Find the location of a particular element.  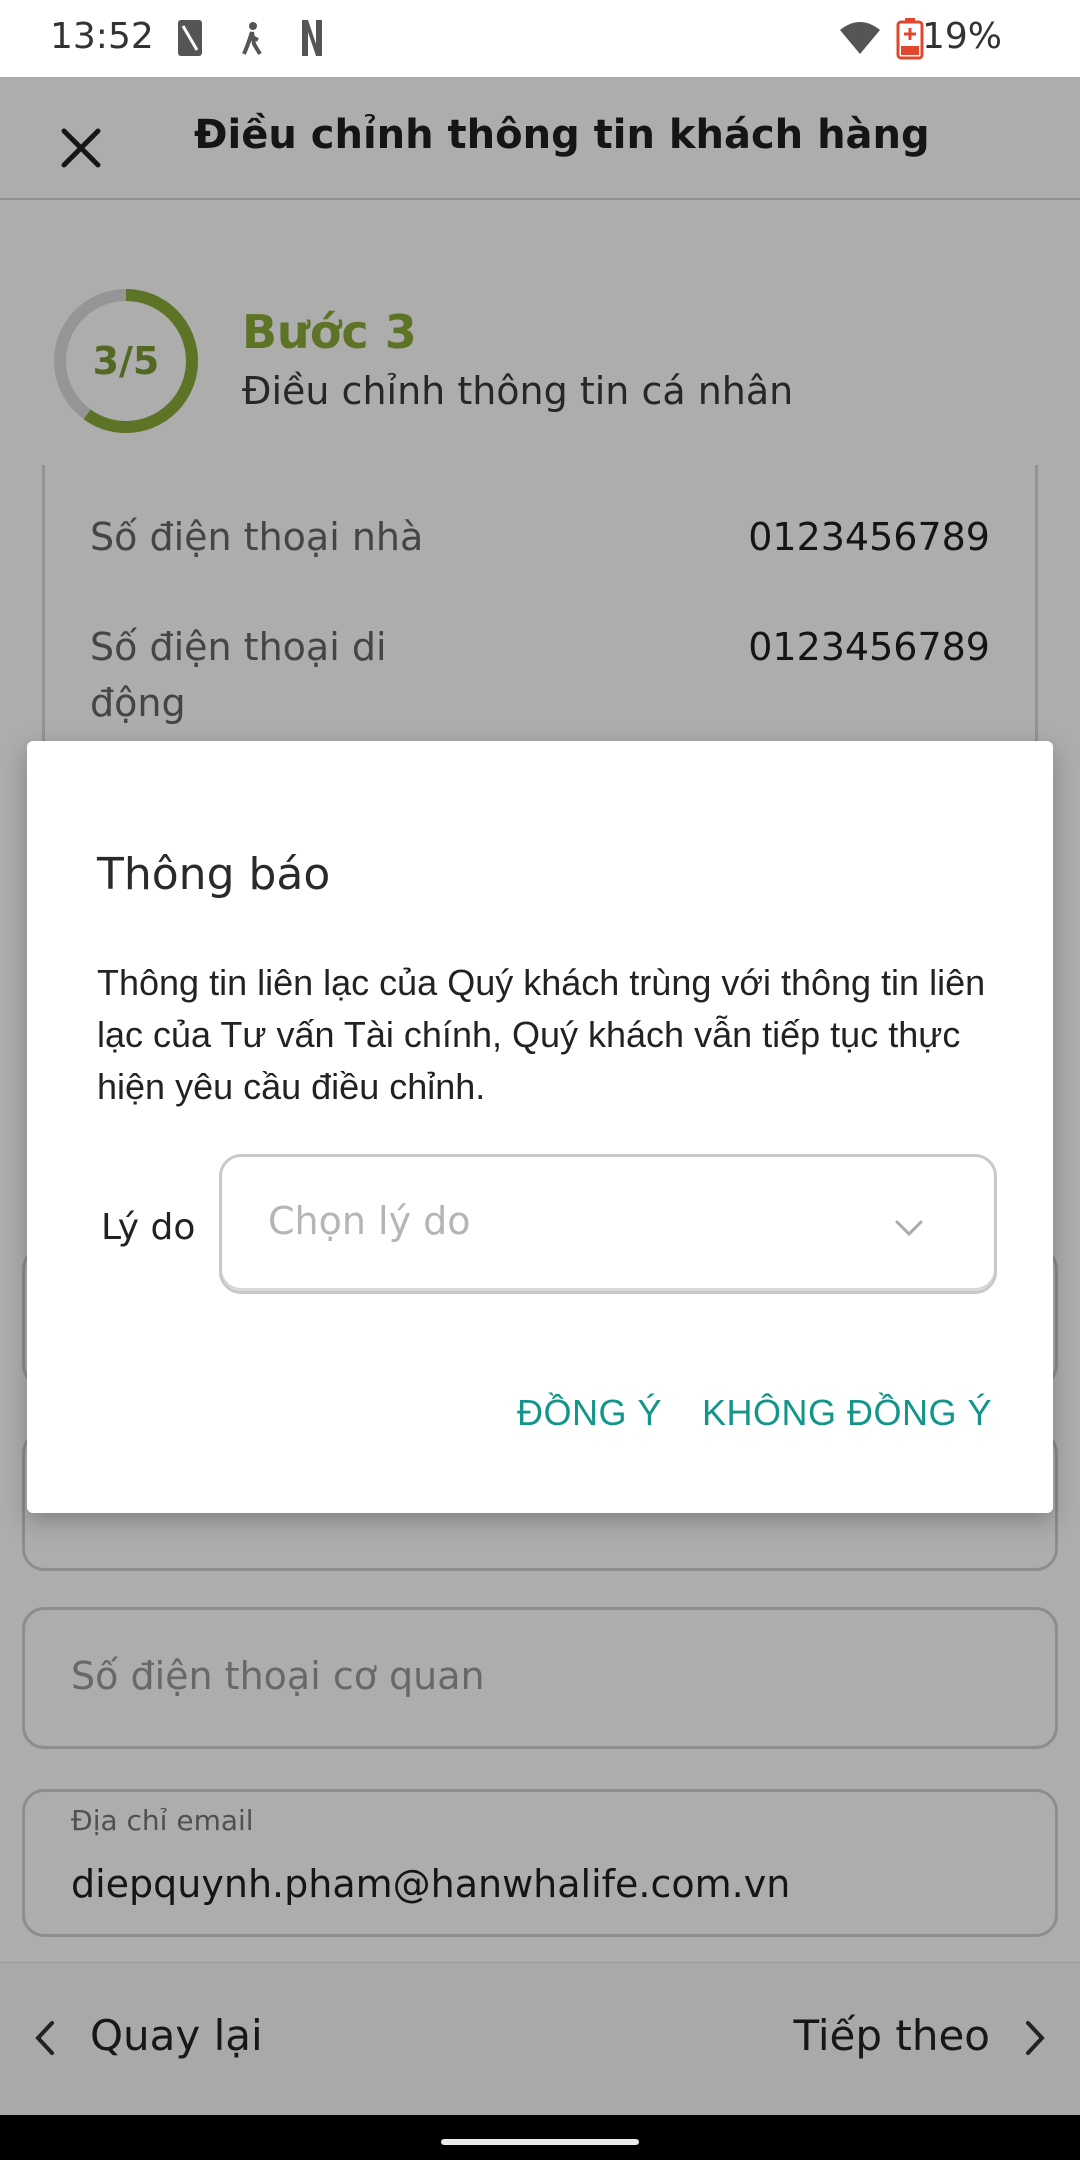

reason-select: Chọn lý do is located at coordinates (608, 1224).